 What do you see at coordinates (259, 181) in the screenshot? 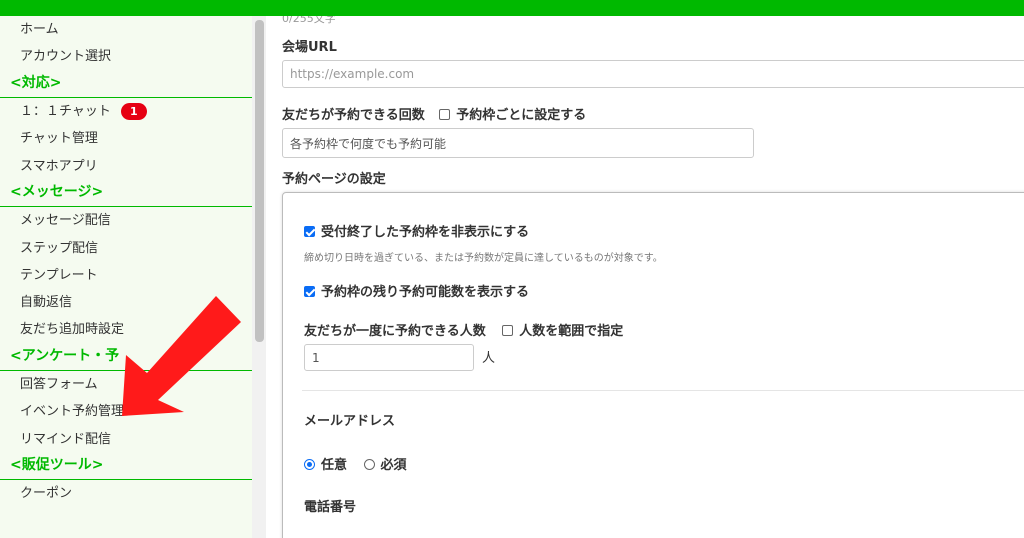
I see `scrollbar-thumb` at bounding box center [259, 181].